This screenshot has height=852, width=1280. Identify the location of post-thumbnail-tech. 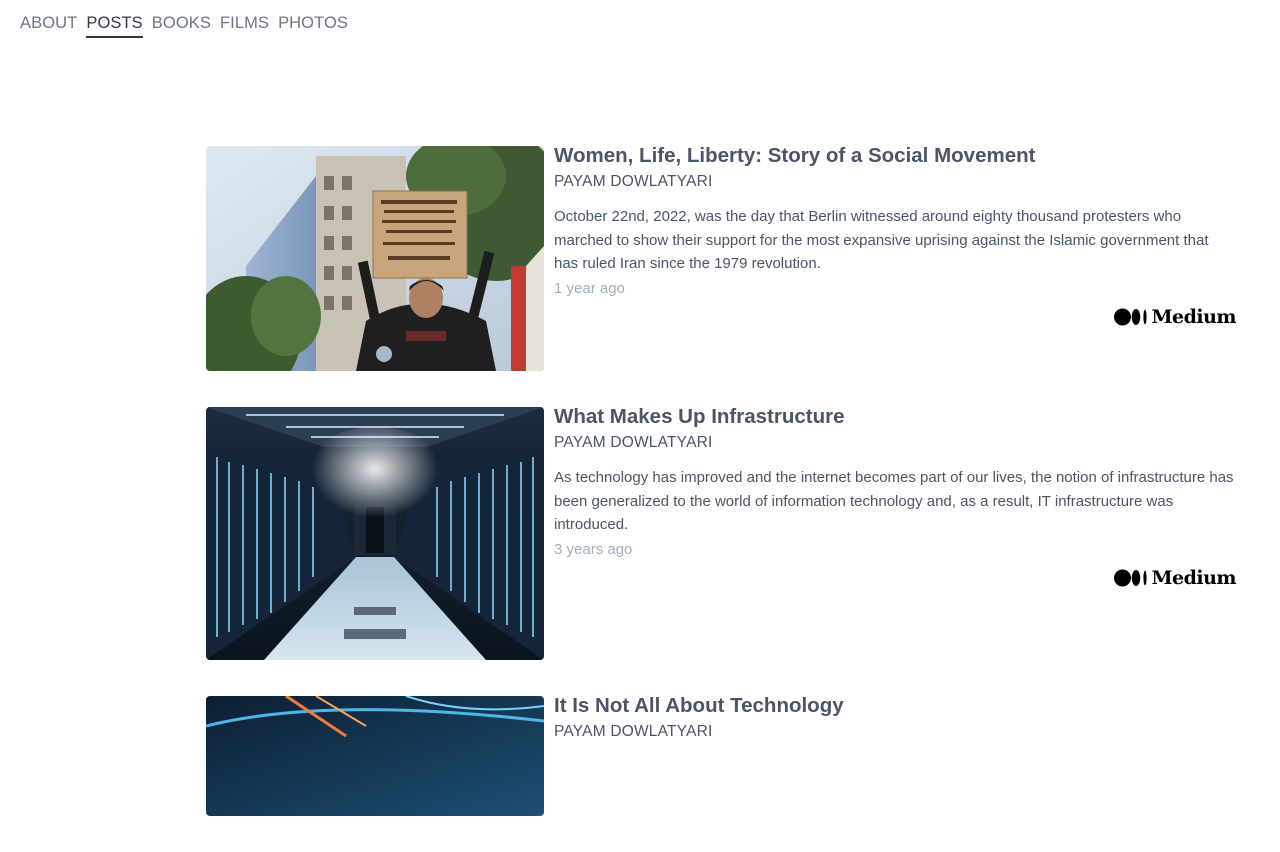
(375, 756).